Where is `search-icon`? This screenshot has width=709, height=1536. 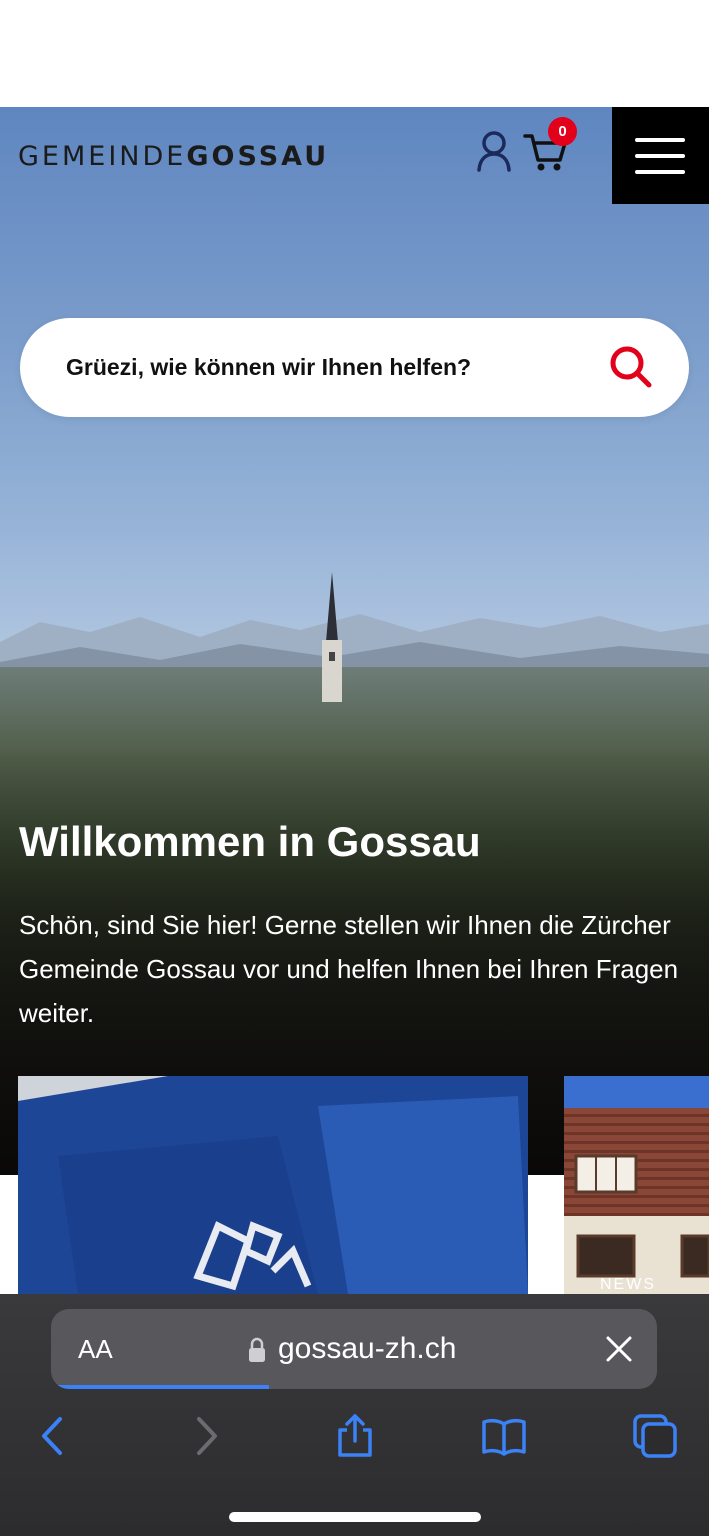
search-icon is located at coordinates (631, 367).